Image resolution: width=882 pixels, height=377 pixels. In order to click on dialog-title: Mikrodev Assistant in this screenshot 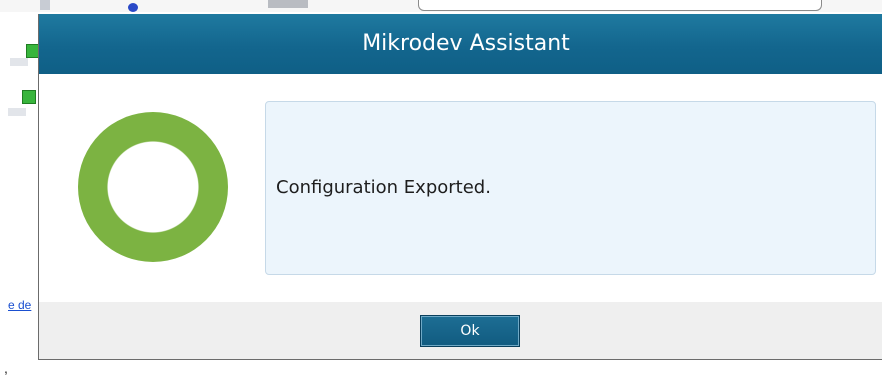, I will do `click(466, 43)`.